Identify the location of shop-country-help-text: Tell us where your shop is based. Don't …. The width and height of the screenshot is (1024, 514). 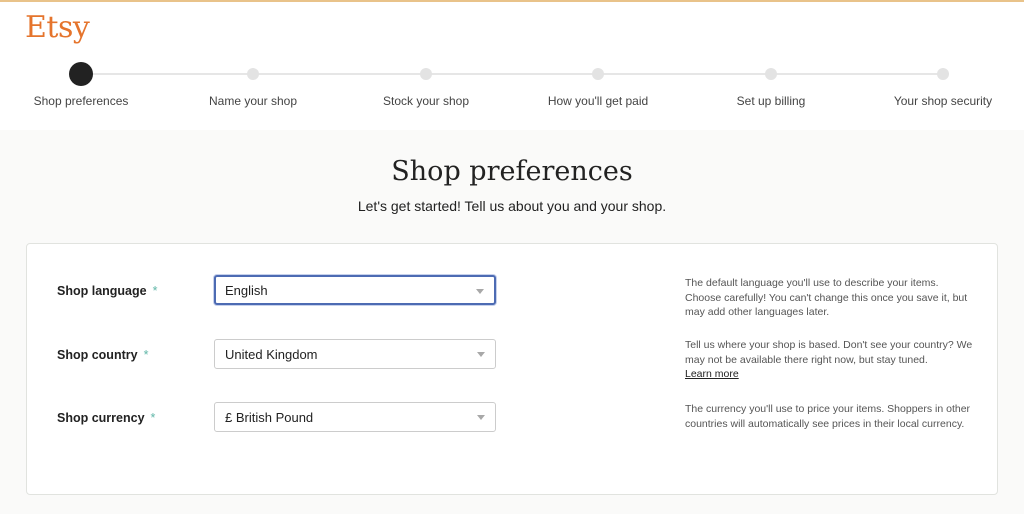
(829, 352).